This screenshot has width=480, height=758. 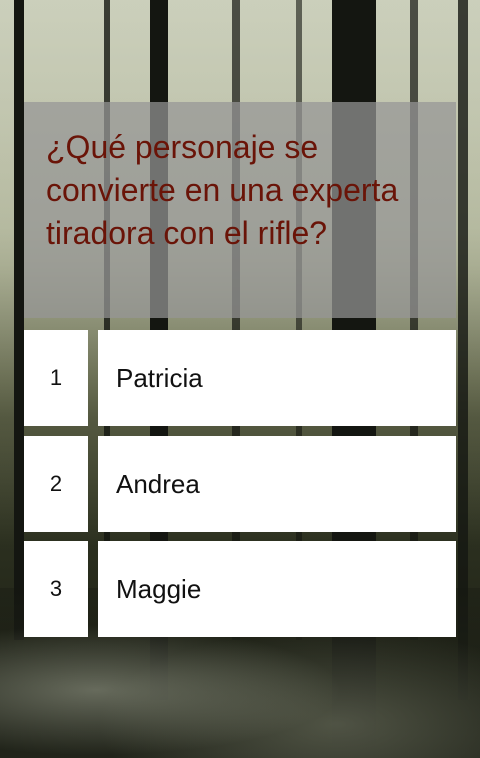 I want to click on answer-number: 2, so click(x=56, y=484).